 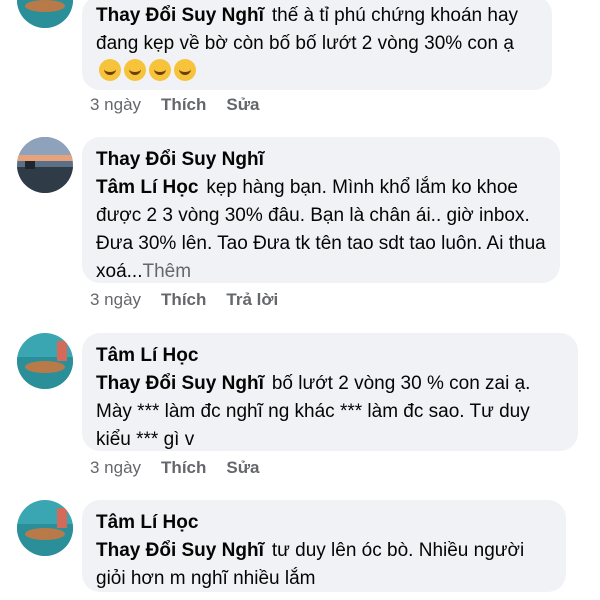 I want to click on emoji-group, so click(x=146, y=70).